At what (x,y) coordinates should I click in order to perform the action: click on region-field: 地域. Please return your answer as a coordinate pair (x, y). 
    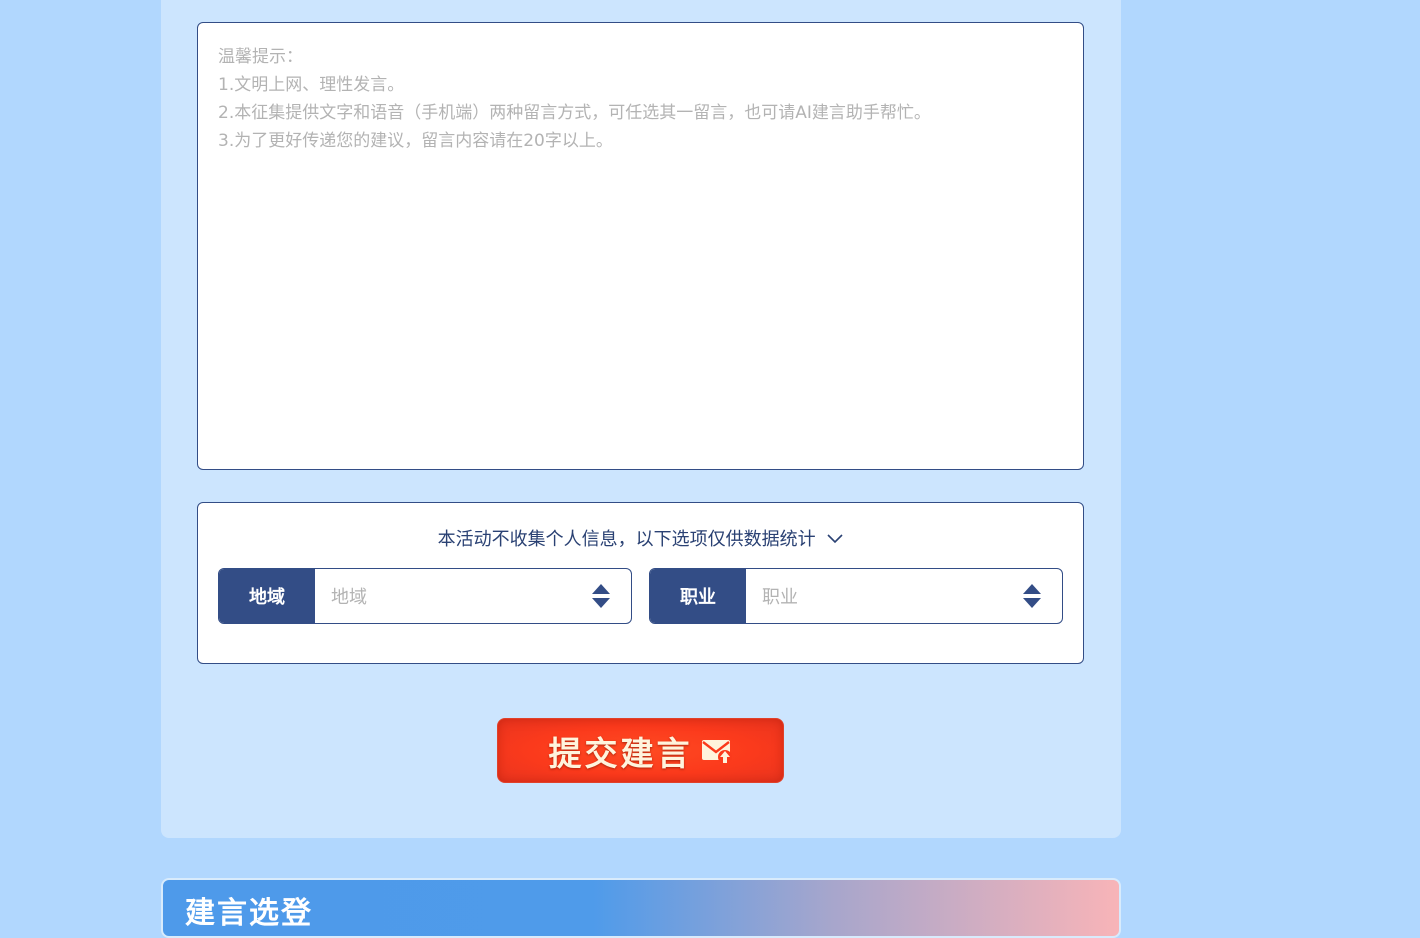
    Looking at the image, I should click on (473, 596).